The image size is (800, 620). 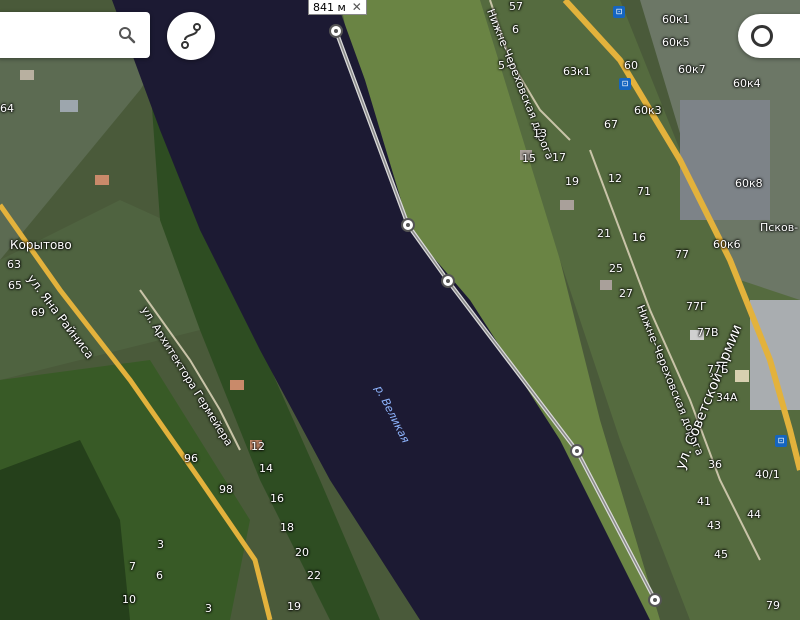 What do you see at coordinates (191, 458) in the screenshot?
I see `house-number: 96` at bounding box center [191, 458].